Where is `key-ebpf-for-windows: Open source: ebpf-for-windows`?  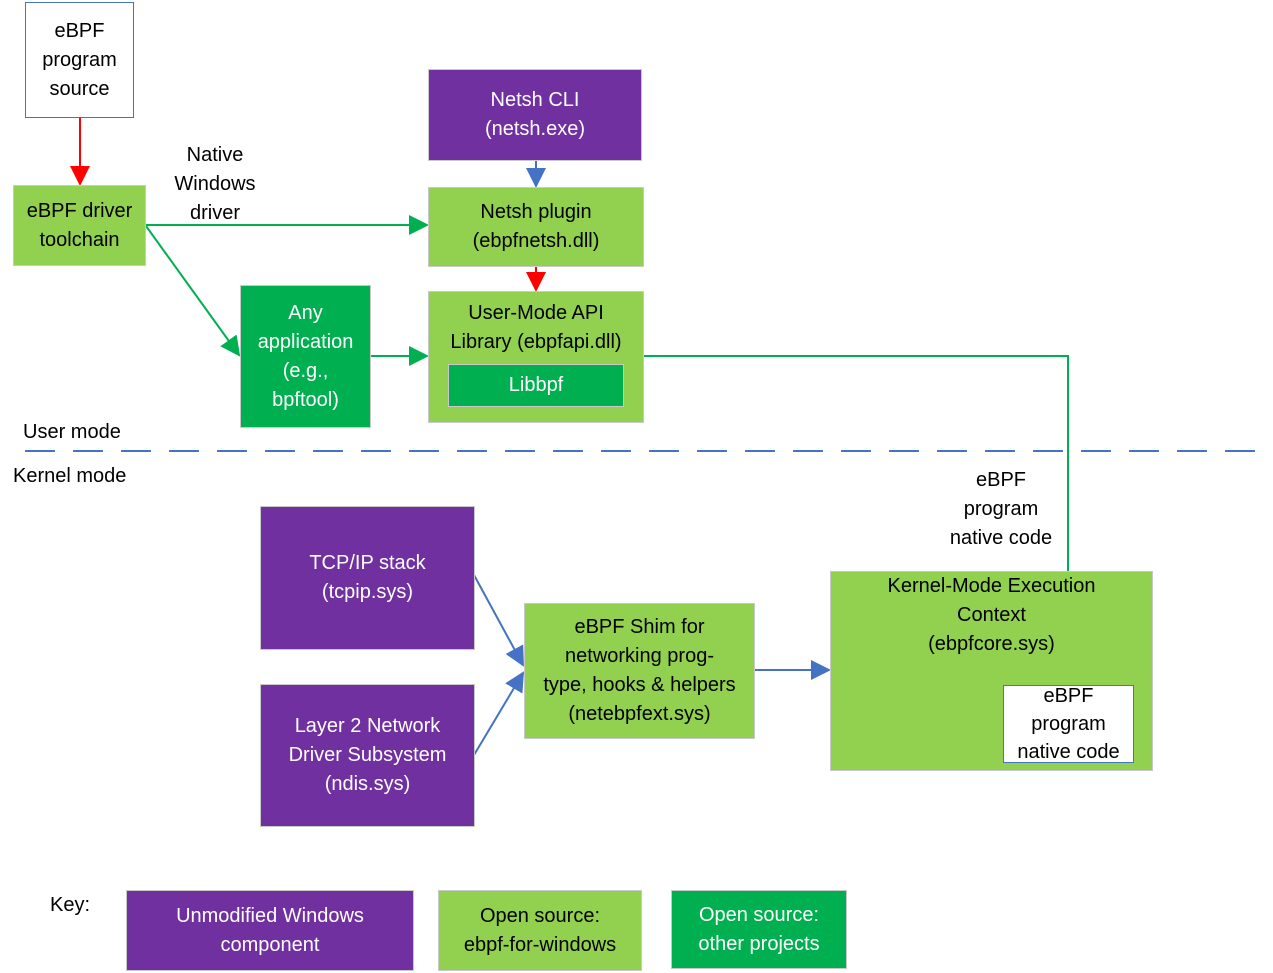
key-ebpf-for-windows: Open source: ebpf-for-windows is located at coordinates (540, 930).